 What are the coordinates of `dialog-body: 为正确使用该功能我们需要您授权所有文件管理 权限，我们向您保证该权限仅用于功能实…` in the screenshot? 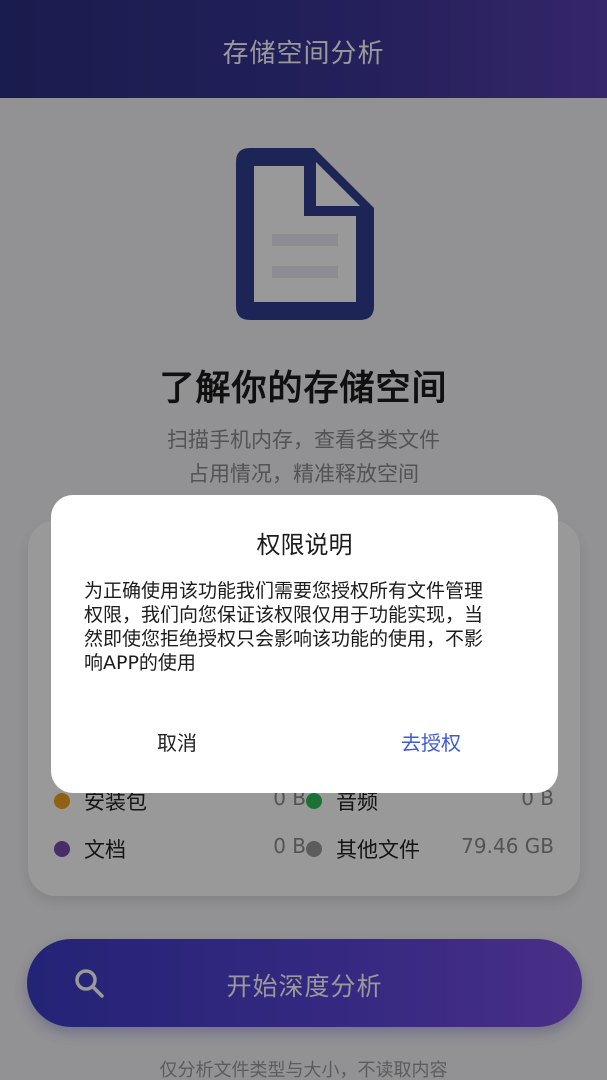 It's located at (306, 627).